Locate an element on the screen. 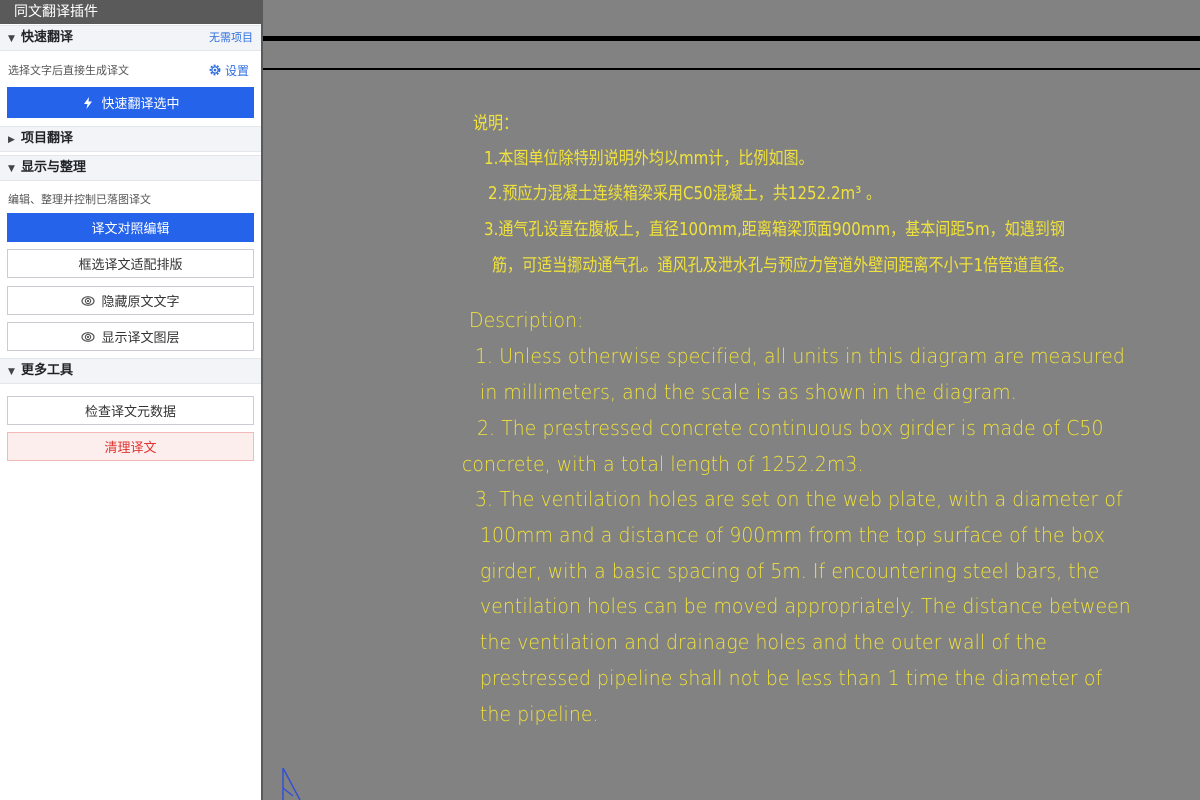 This screenshot has height=800, width=1200. cad-text-en-line: the pipeline. is located at coordinates (539, 714).